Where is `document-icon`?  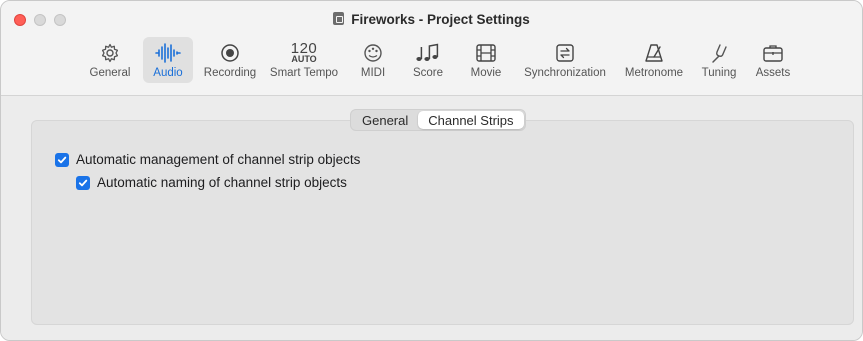
document-icon is located at coordinates (339, 18).